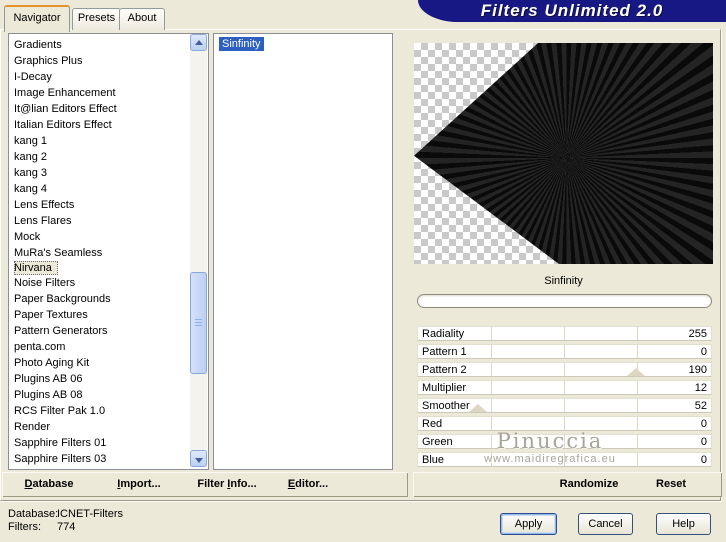 The height and width of the screenshot is (542, 726). I want to click on category-item: RCS Filter Pak 1.0, so click(108, 411).